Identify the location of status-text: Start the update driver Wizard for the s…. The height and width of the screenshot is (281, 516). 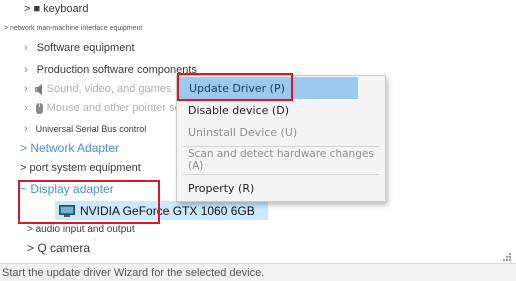
(133, 272).